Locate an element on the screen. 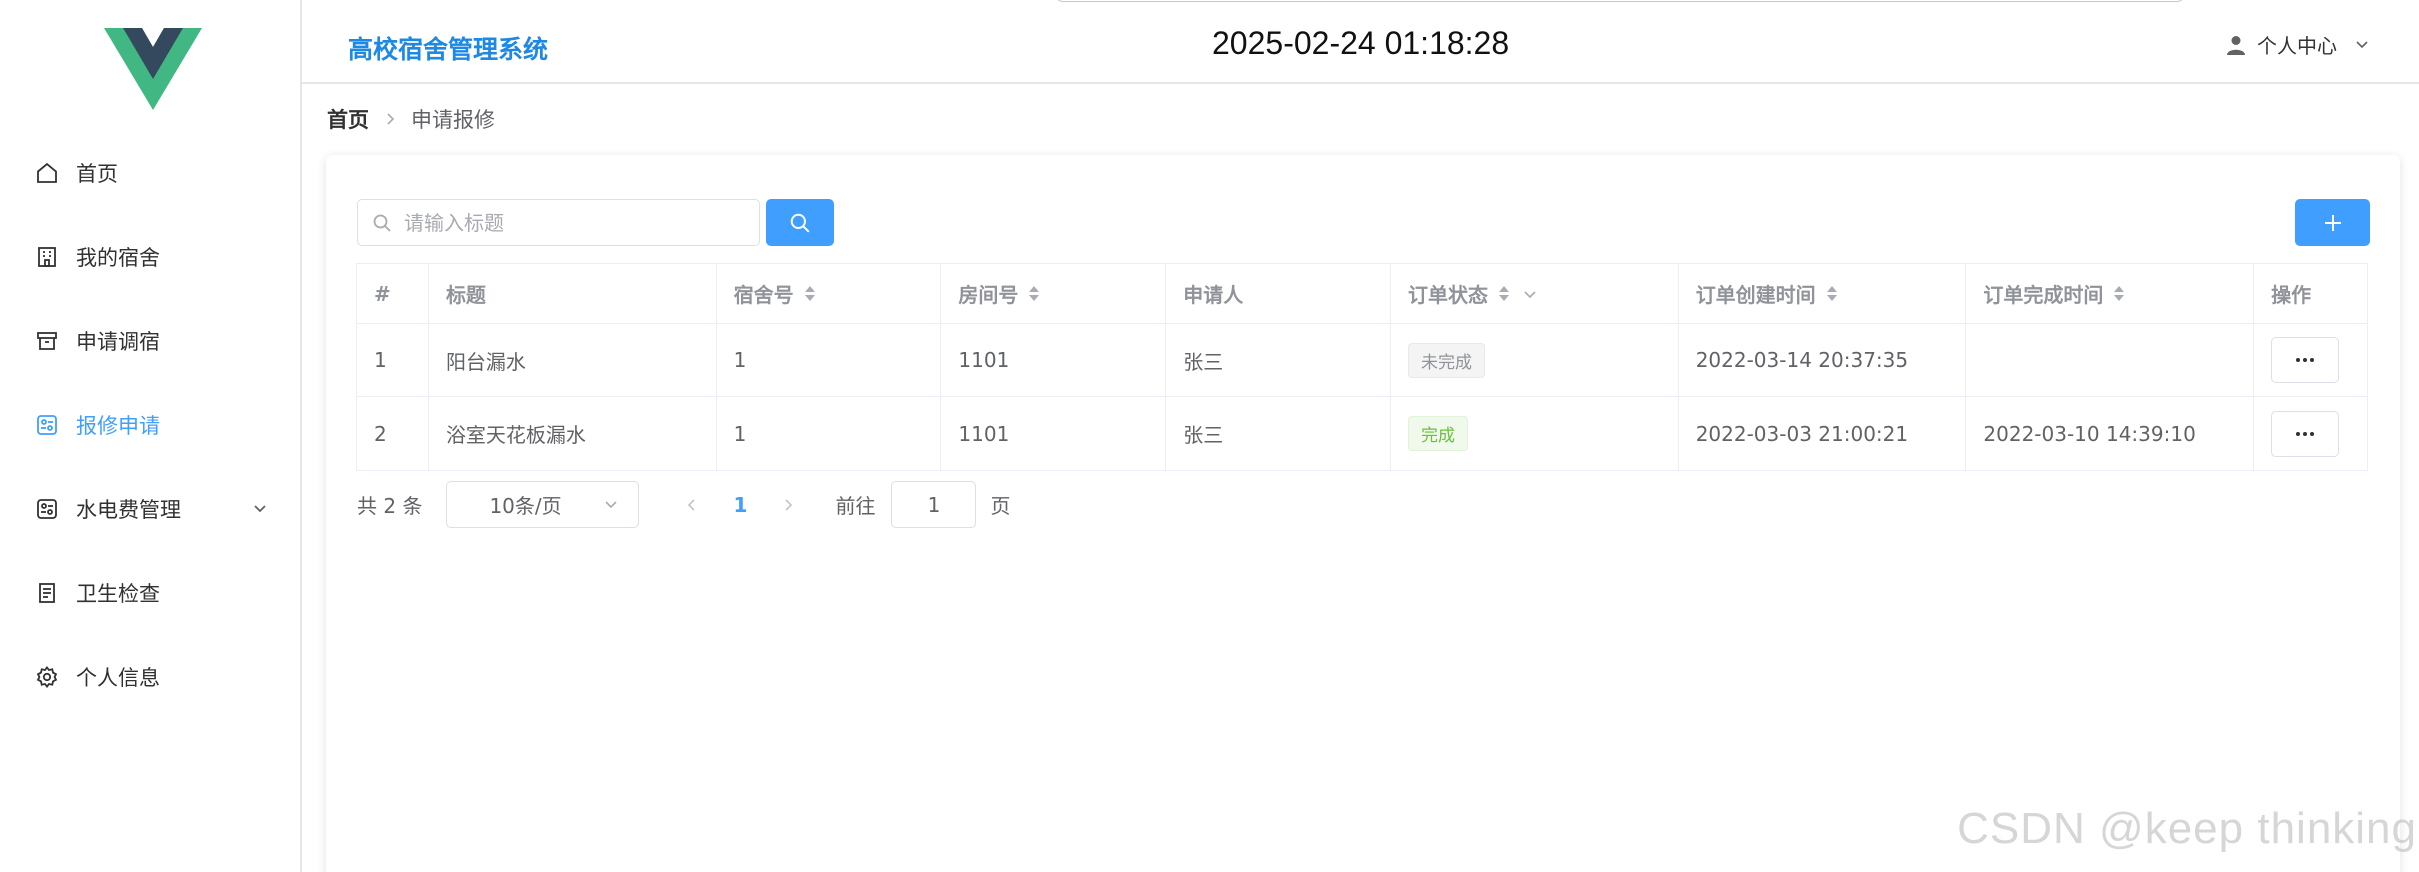 The width and height of the screenshot is (2419, 872). breadcrumb-home: 首页 is located at coordinates (348, 119).